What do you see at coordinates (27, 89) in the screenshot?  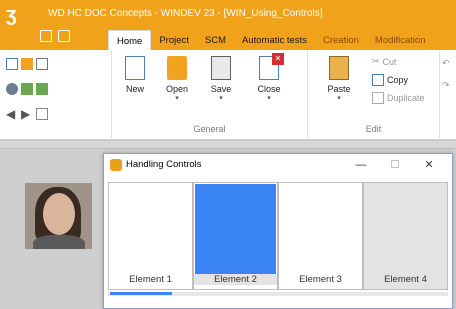 I see `window-code-icon` at bounding box center [27, 89].